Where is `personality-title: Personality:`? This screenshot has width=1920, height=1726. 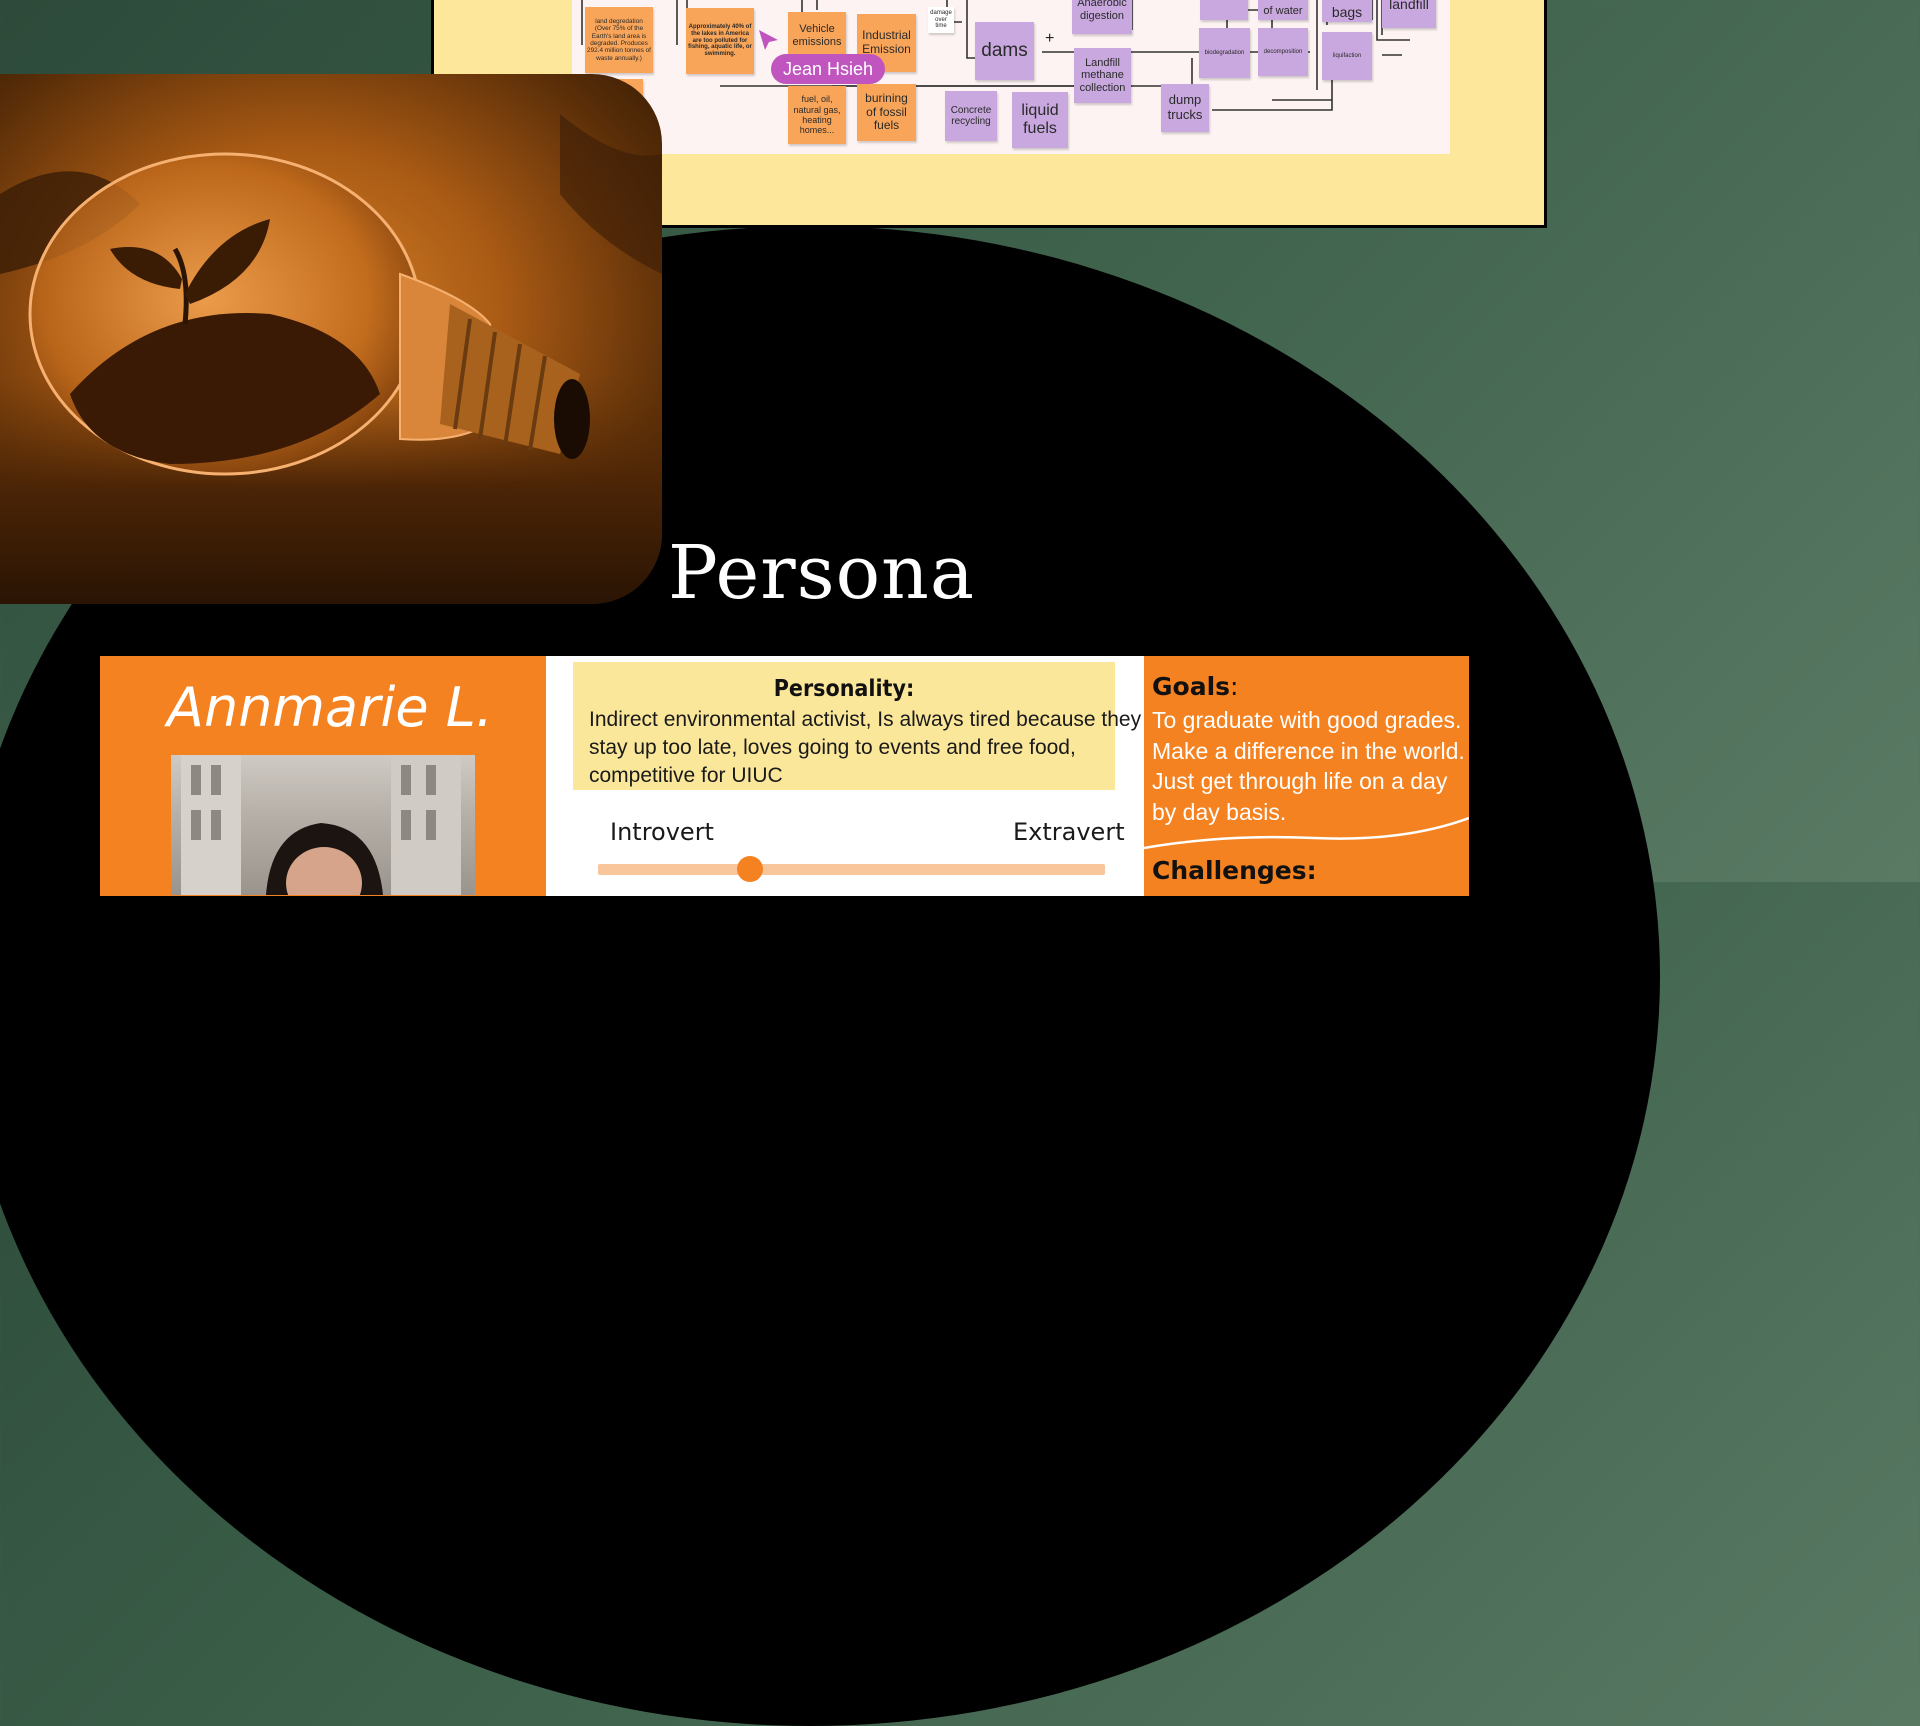
personality-title: Personality: is located at coordinates (844, 689).